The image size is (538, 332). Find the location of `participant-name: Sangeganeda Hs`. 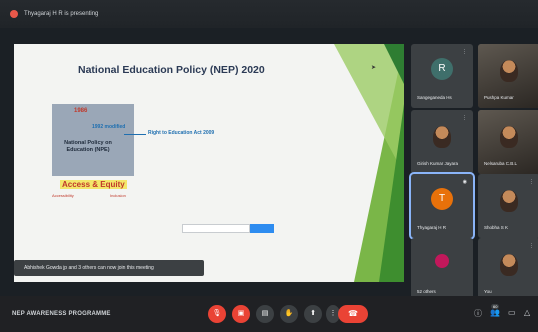

participant-name: Sangeganeda Hs is located at coordinates (434, 97).